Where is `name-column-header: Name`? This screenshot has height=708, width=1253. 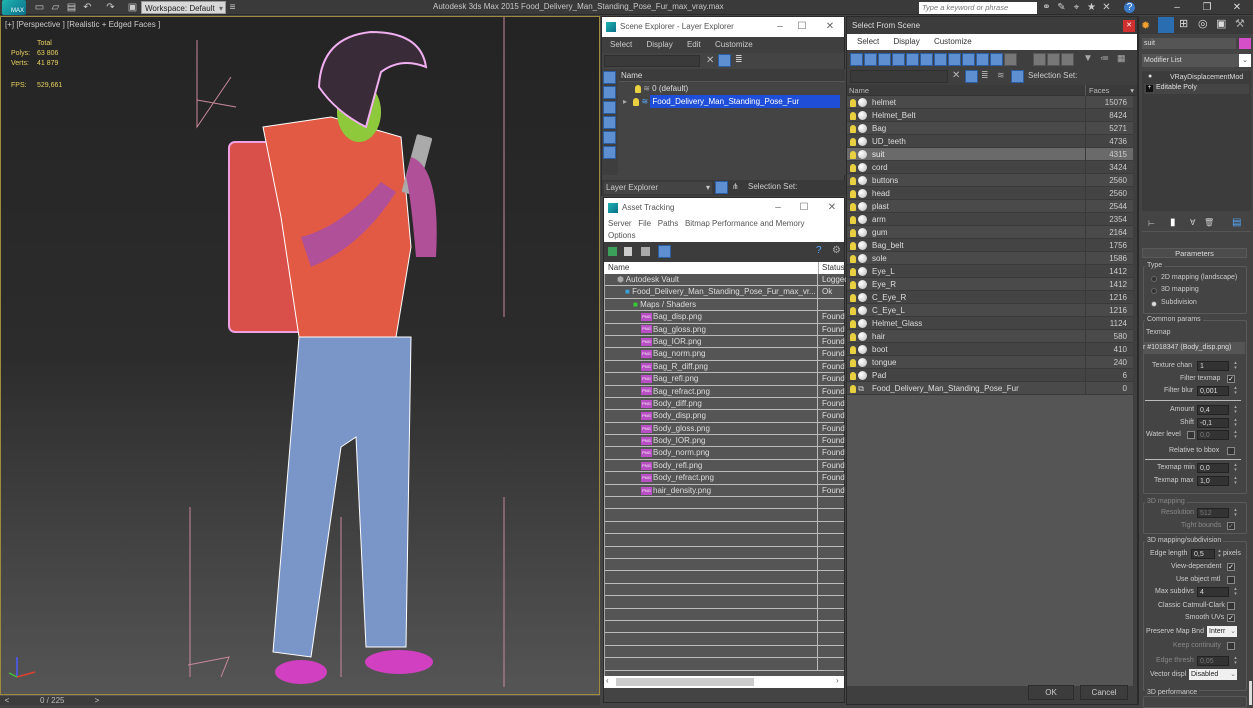
name-column-header: Name is located at coordinates (732, 75).